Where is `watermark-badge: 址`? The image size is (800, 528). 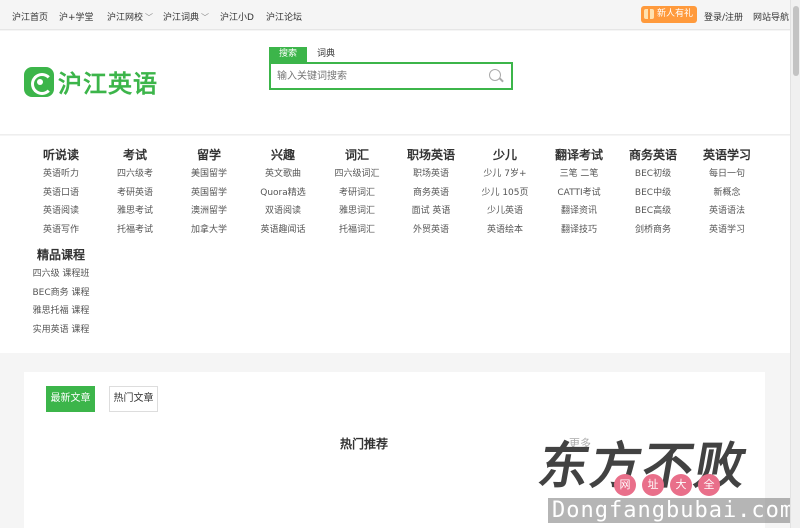 watermark-badge: 址 is located at coordinates (653, 485).